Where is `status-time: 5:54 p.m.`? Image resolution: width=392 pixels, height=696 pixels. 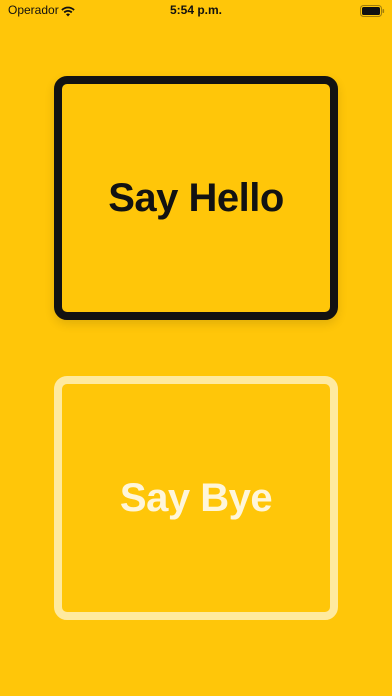
status-time: 5:54 p.m. is located at coordinates (196, 10).